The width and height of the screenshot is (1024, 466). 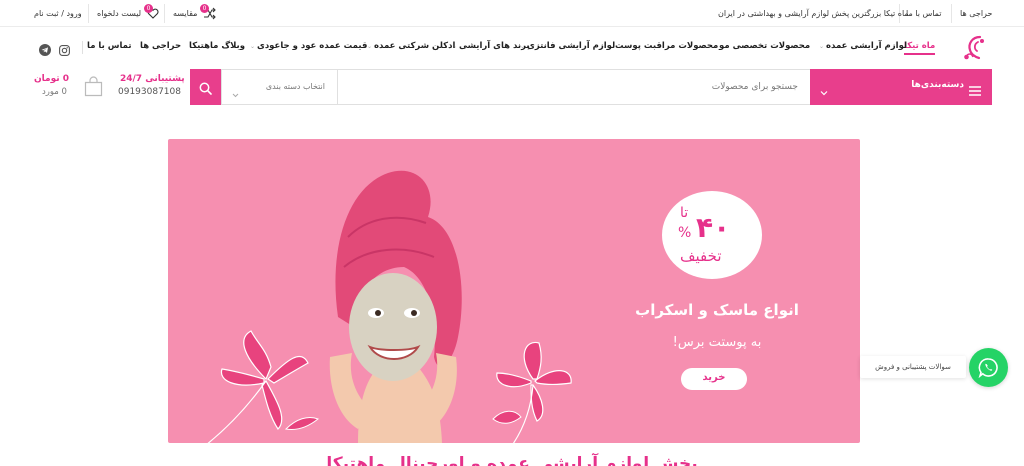 I want to click on nav-item-incense: ⌄ قیمت عمده عود و جاعودی, so click(x=308, y=46).